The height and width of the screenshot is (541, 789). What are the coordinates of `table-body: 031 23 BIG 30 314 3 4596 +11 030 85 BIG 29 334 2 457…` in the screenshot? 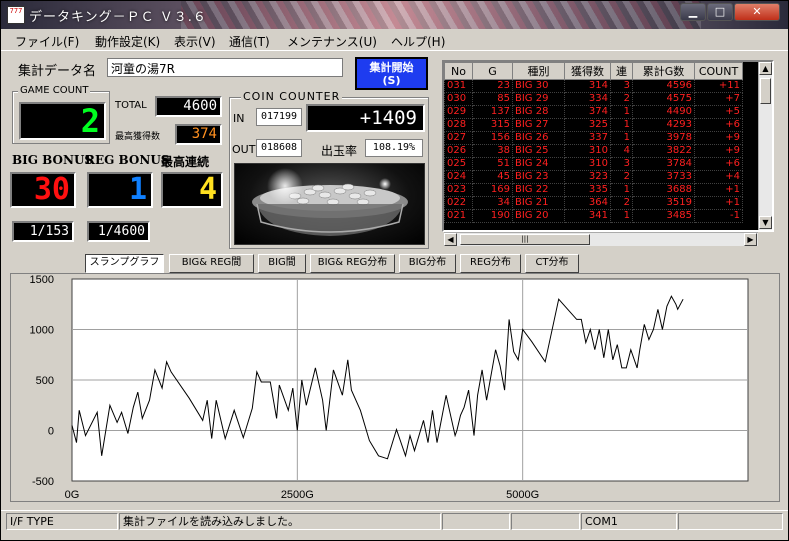 It's located at (593, 151).